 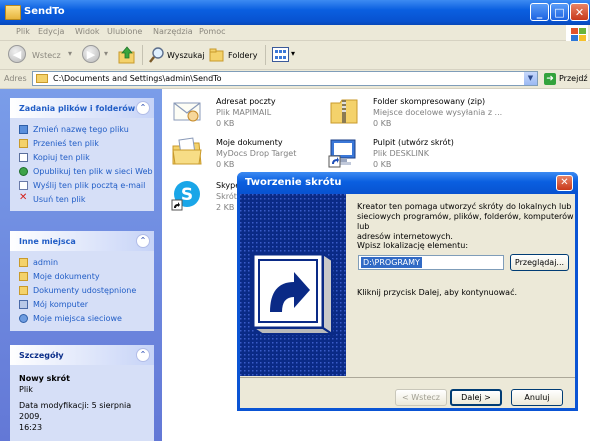 What do you see at coordinates (44, 11) in the screenshot?
I see `window-title: SendTo` at bounding box center [44, 11].